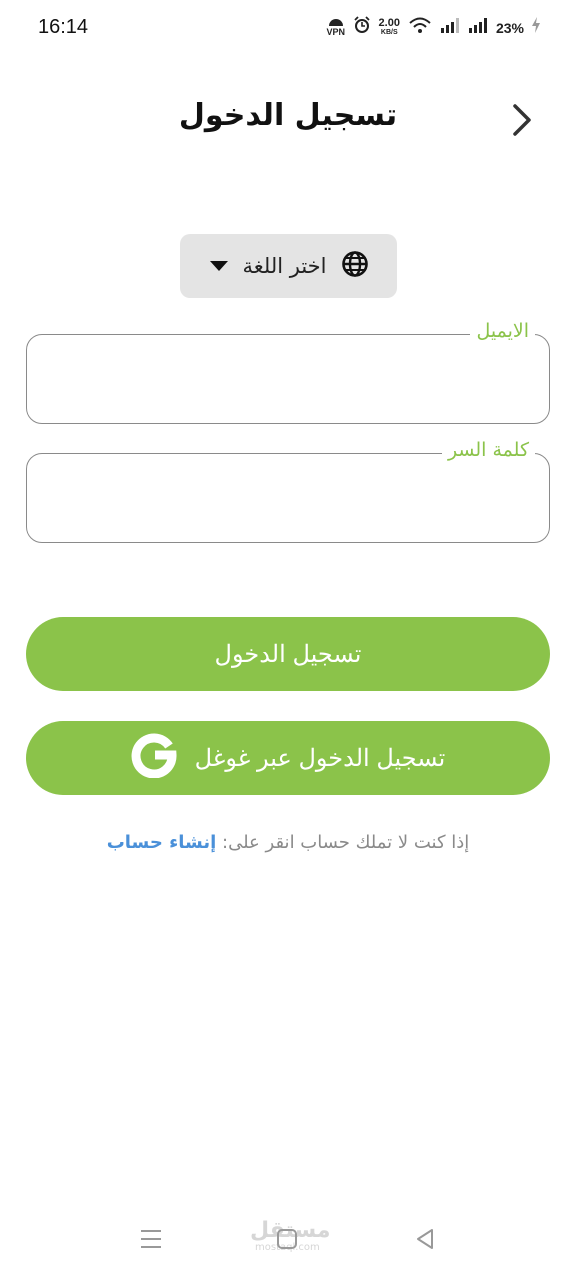 This screenshot has width=576, height=1280. What do you see at coordinates (488, 450) in the screenshot?
I see `password-label: كلمة السر` at bounding box center [488, 450].